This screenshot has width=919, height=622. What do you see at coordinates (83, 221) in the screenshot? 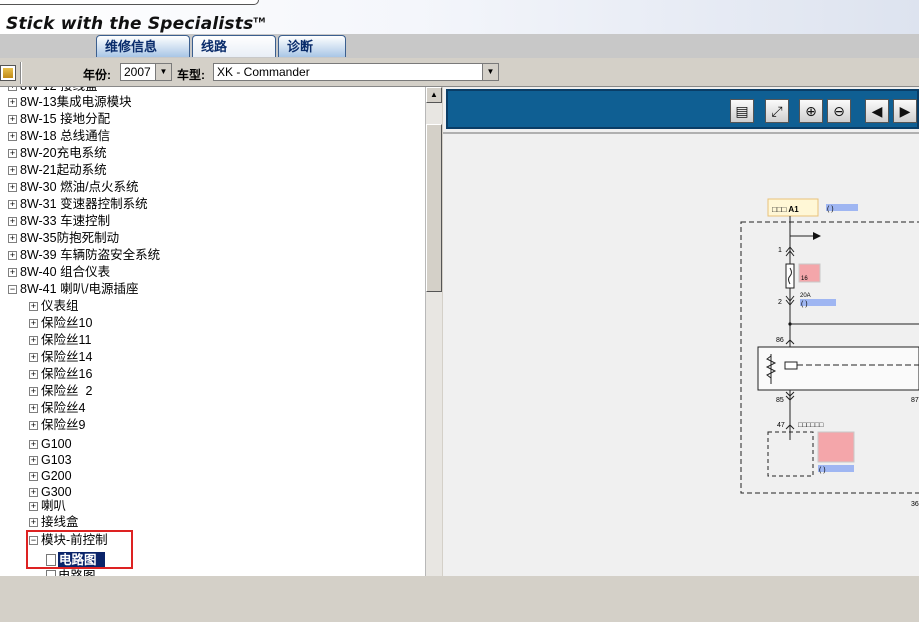
I see `tree-item-title: 车速控制` at bounding box center [83, 221].